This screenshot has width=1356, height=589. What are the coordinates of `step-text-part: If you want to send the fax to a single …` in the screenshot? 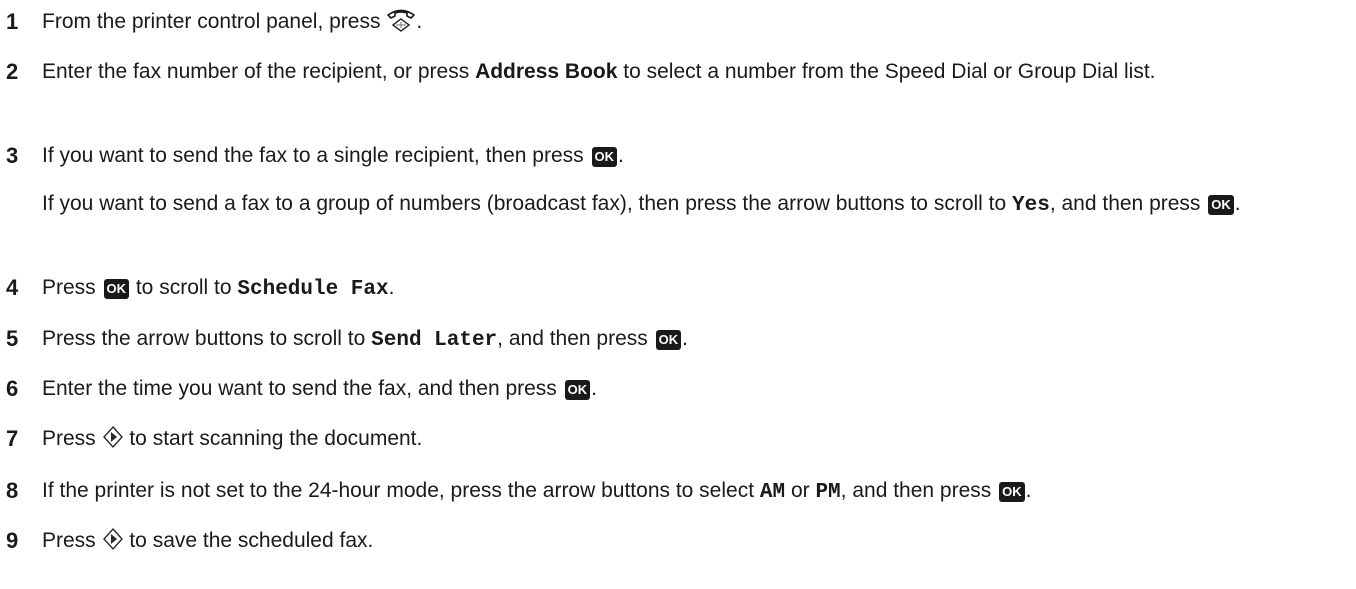 It's located at (316, 155).